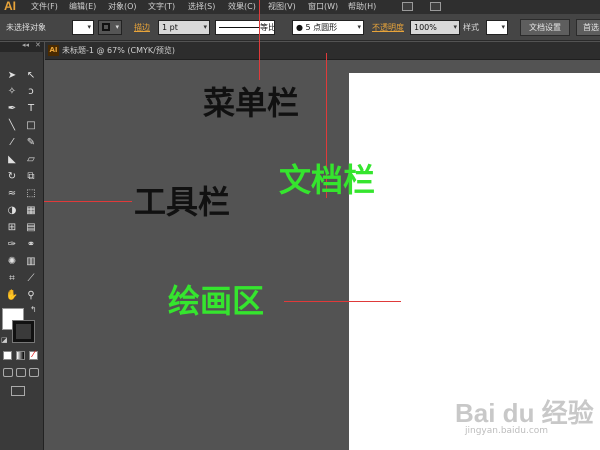 This screenshot has height=450, width=600. Describe the element at coordinates (545, 27) in the screenshot. I see `document-setup-button: 文档设置` at that location.